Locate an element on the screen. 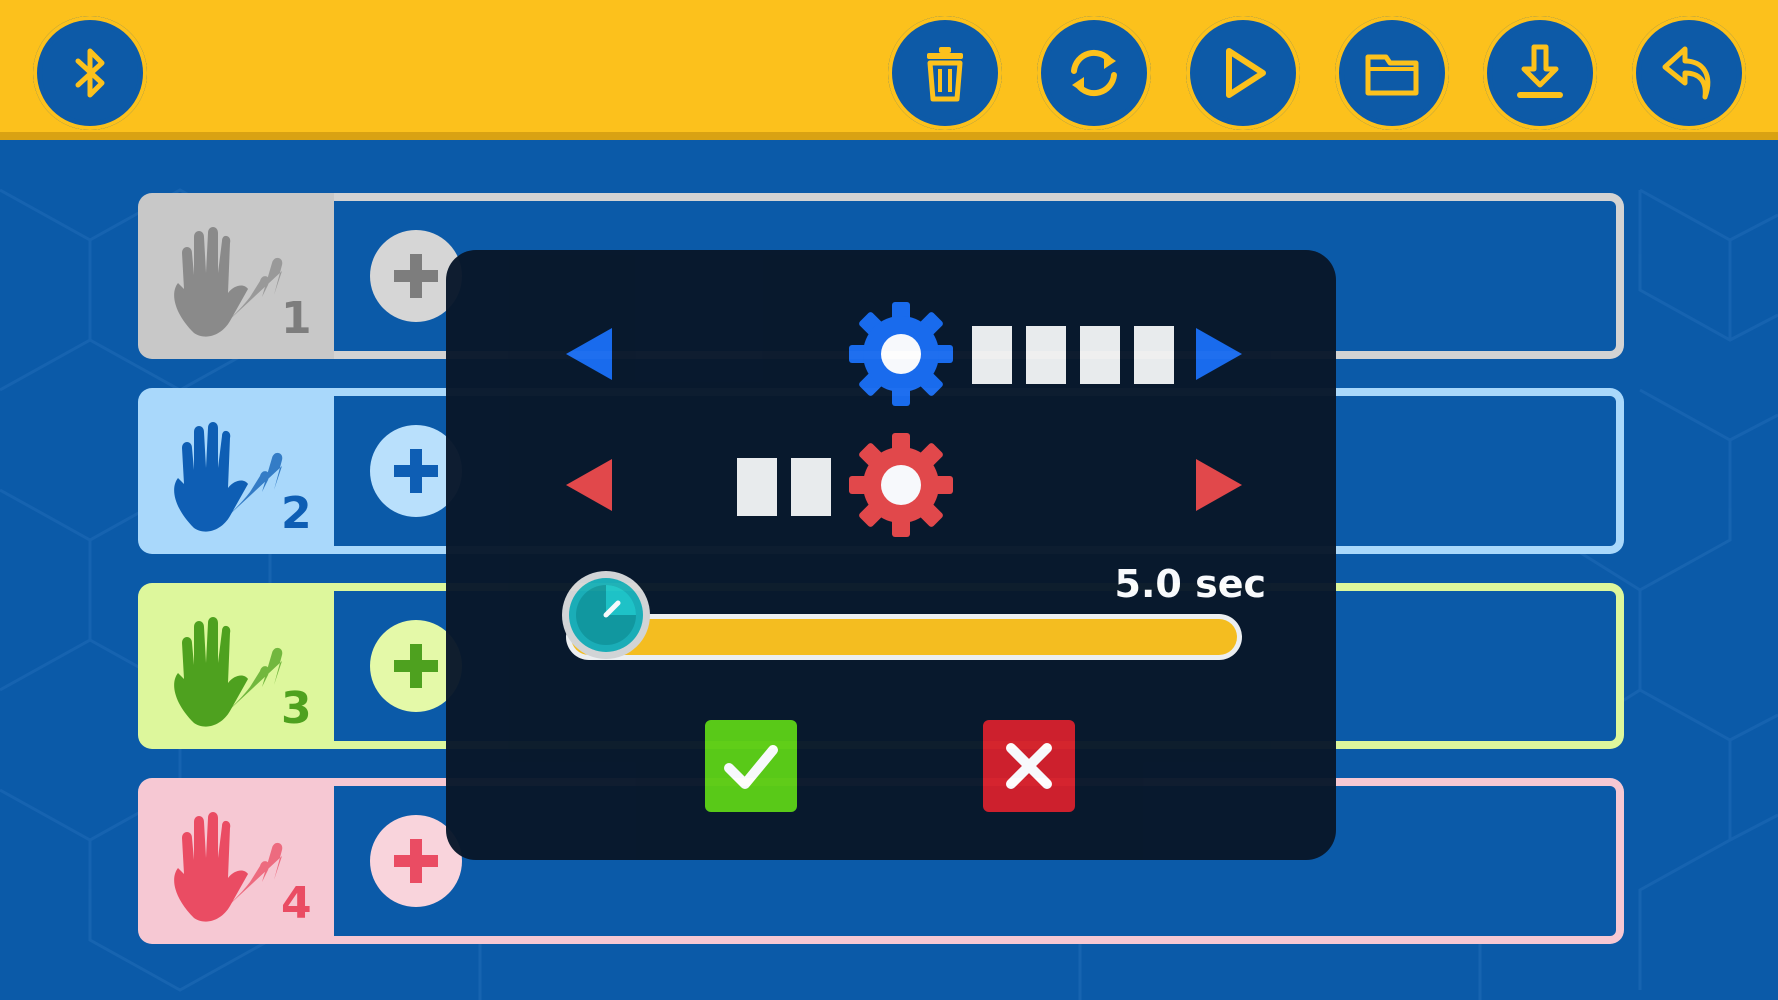  refresh-icon is located at coordinates (1094, 73).